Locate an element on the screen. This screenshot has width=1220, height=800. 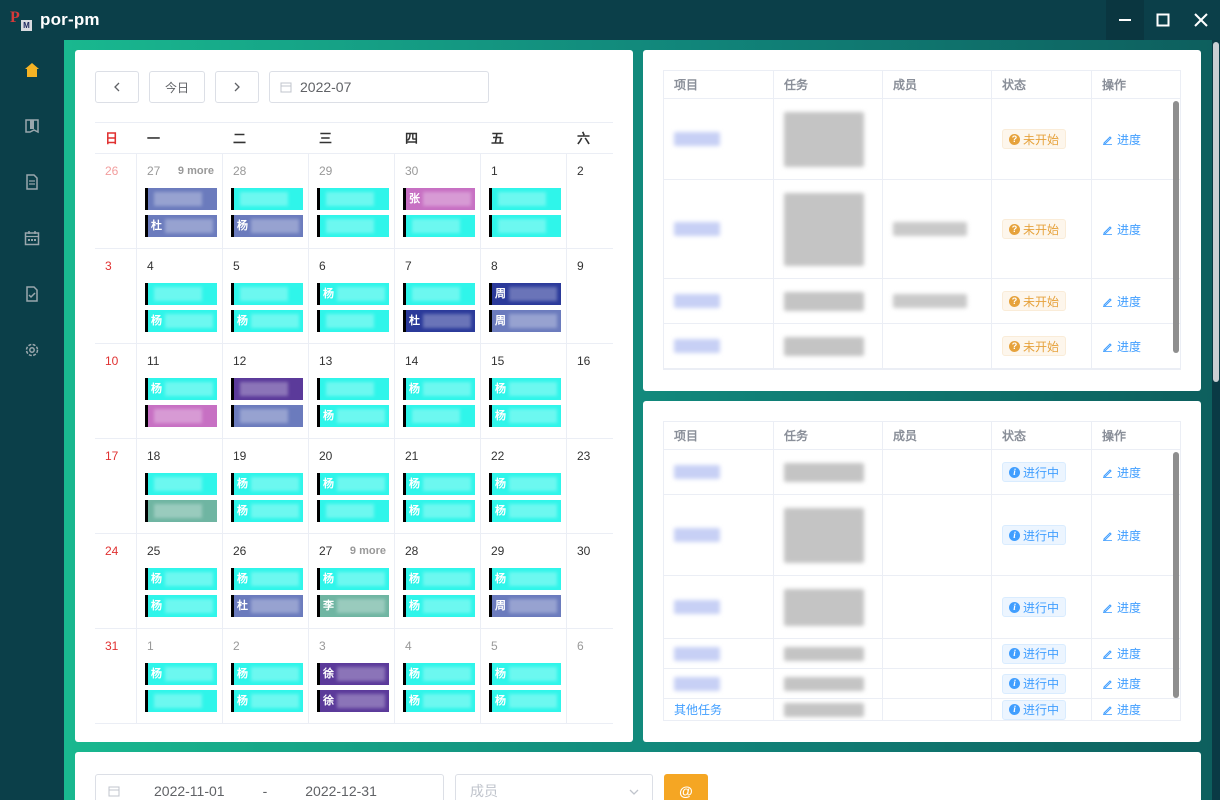
calendar-event: 李 is located at coordinates (353, 606).